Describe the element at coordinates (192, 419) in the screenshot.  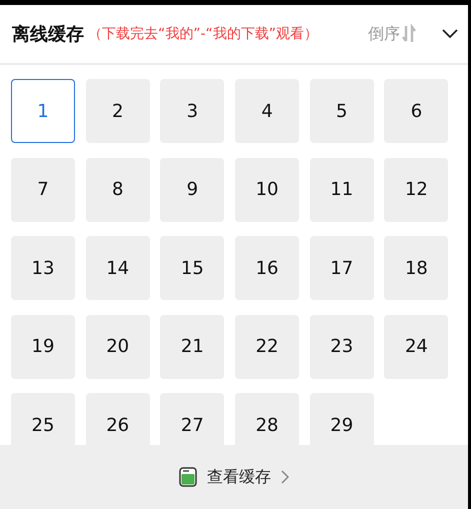
I see `episode-tile: 27` at that location.